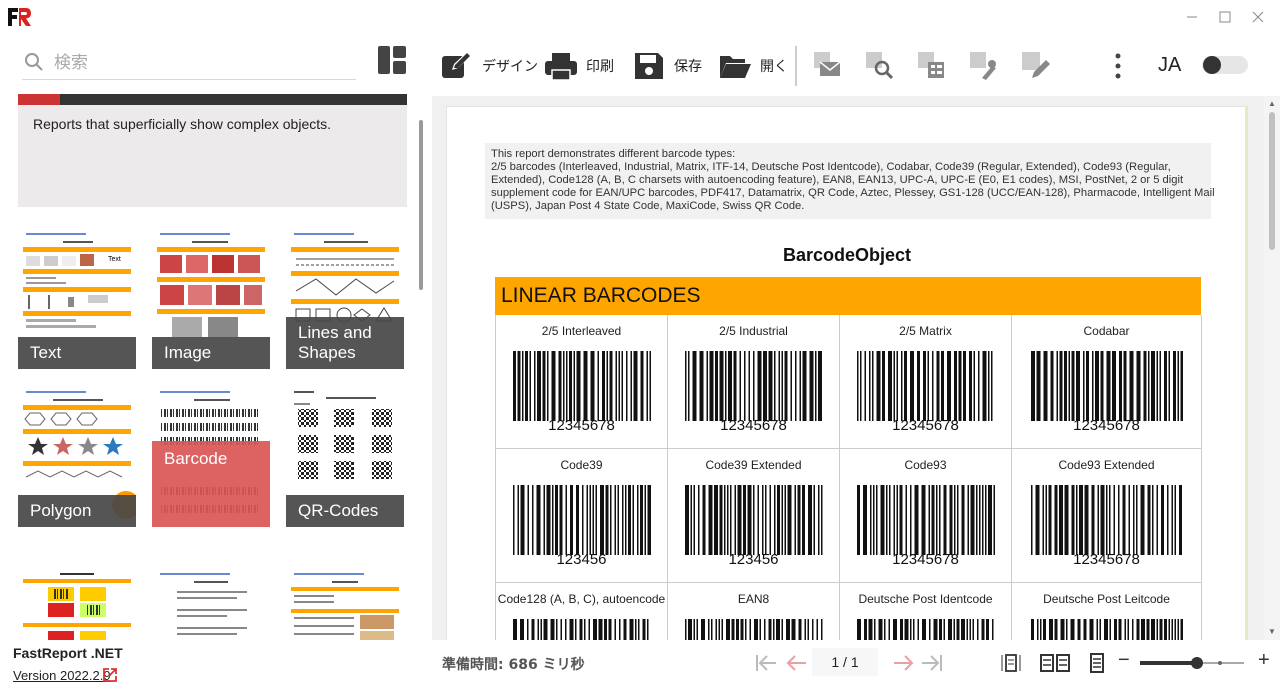 This screenshot has height=685, width=1280. Describe the element at coordinates (211, 299) in the screenshot. I see `thumbnail-image: Image` at that location.